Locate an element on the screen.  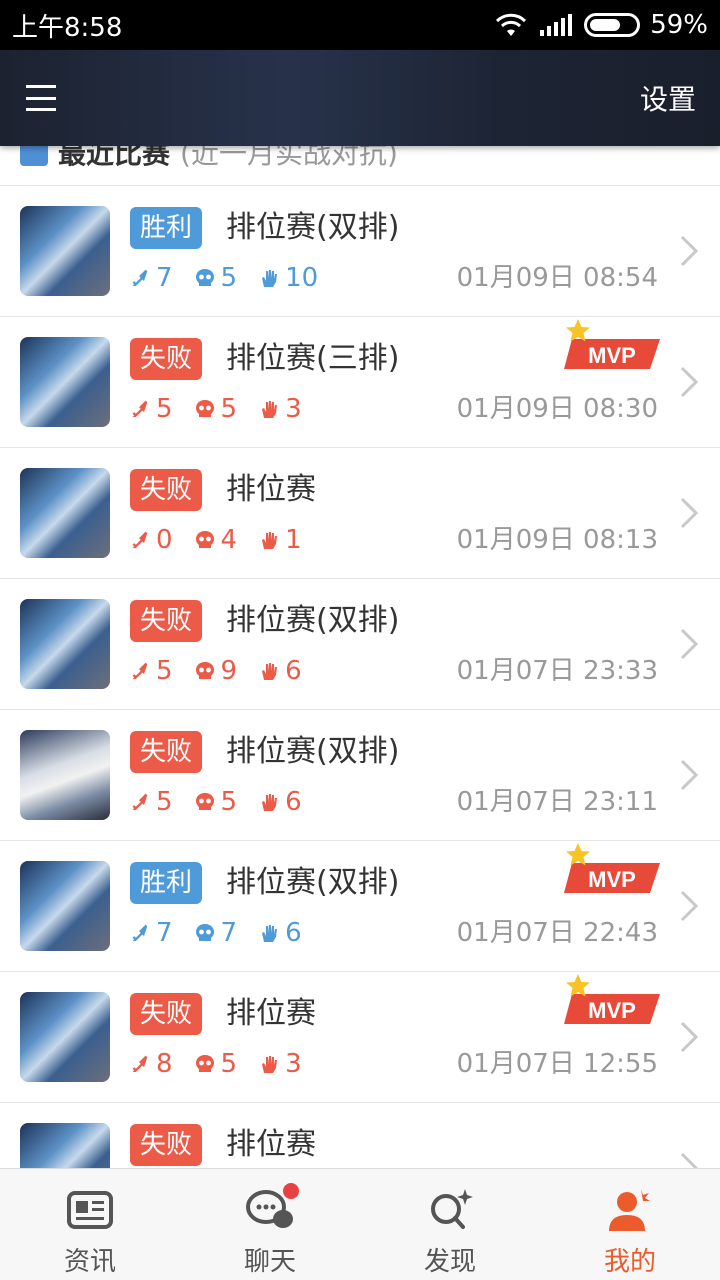
match-time: 01月07日 12:55 is located at coordinates (557, 1064).